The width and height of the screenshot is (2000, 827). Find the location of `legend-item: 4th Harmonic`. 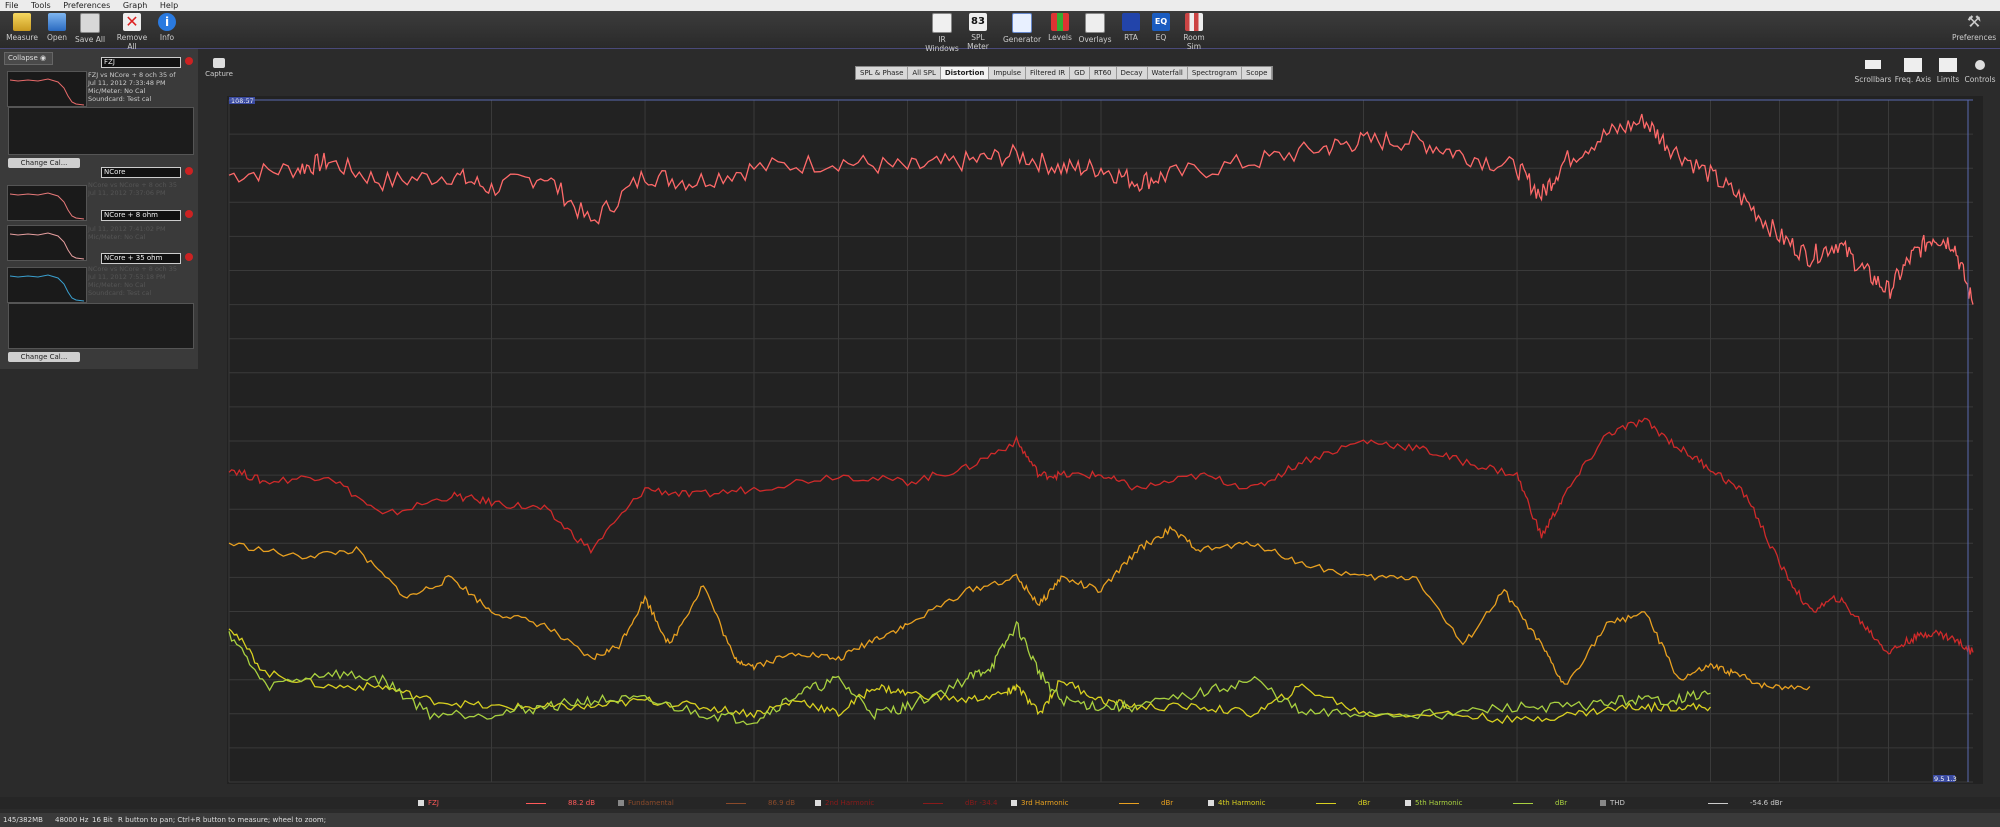

legend-item: 4th Harmonic is located at coordinates (1237, 803).